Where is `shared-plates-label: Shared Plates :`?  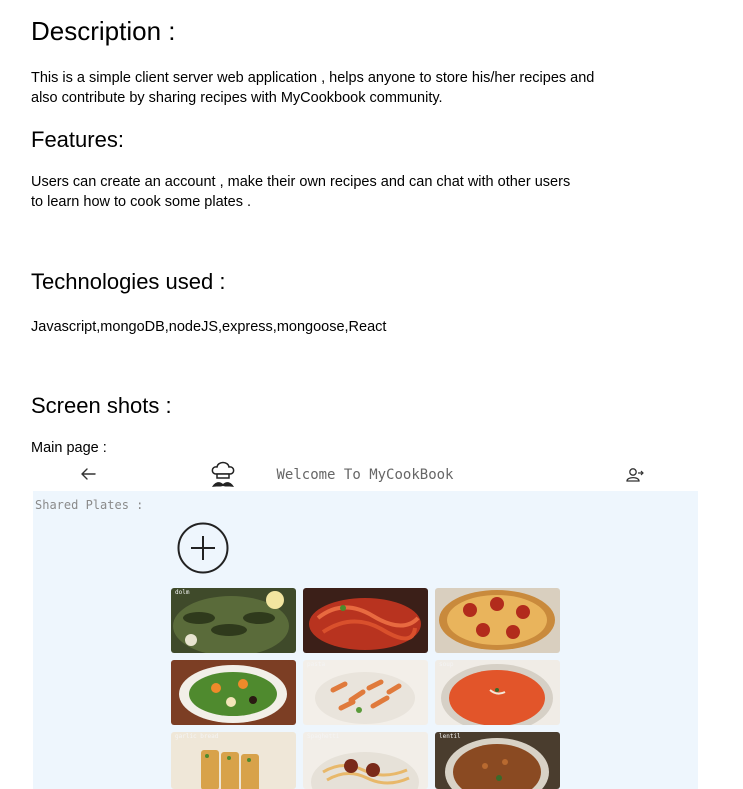
shared-plates-label: Shared Plates : is located at coordinates (89, 505).